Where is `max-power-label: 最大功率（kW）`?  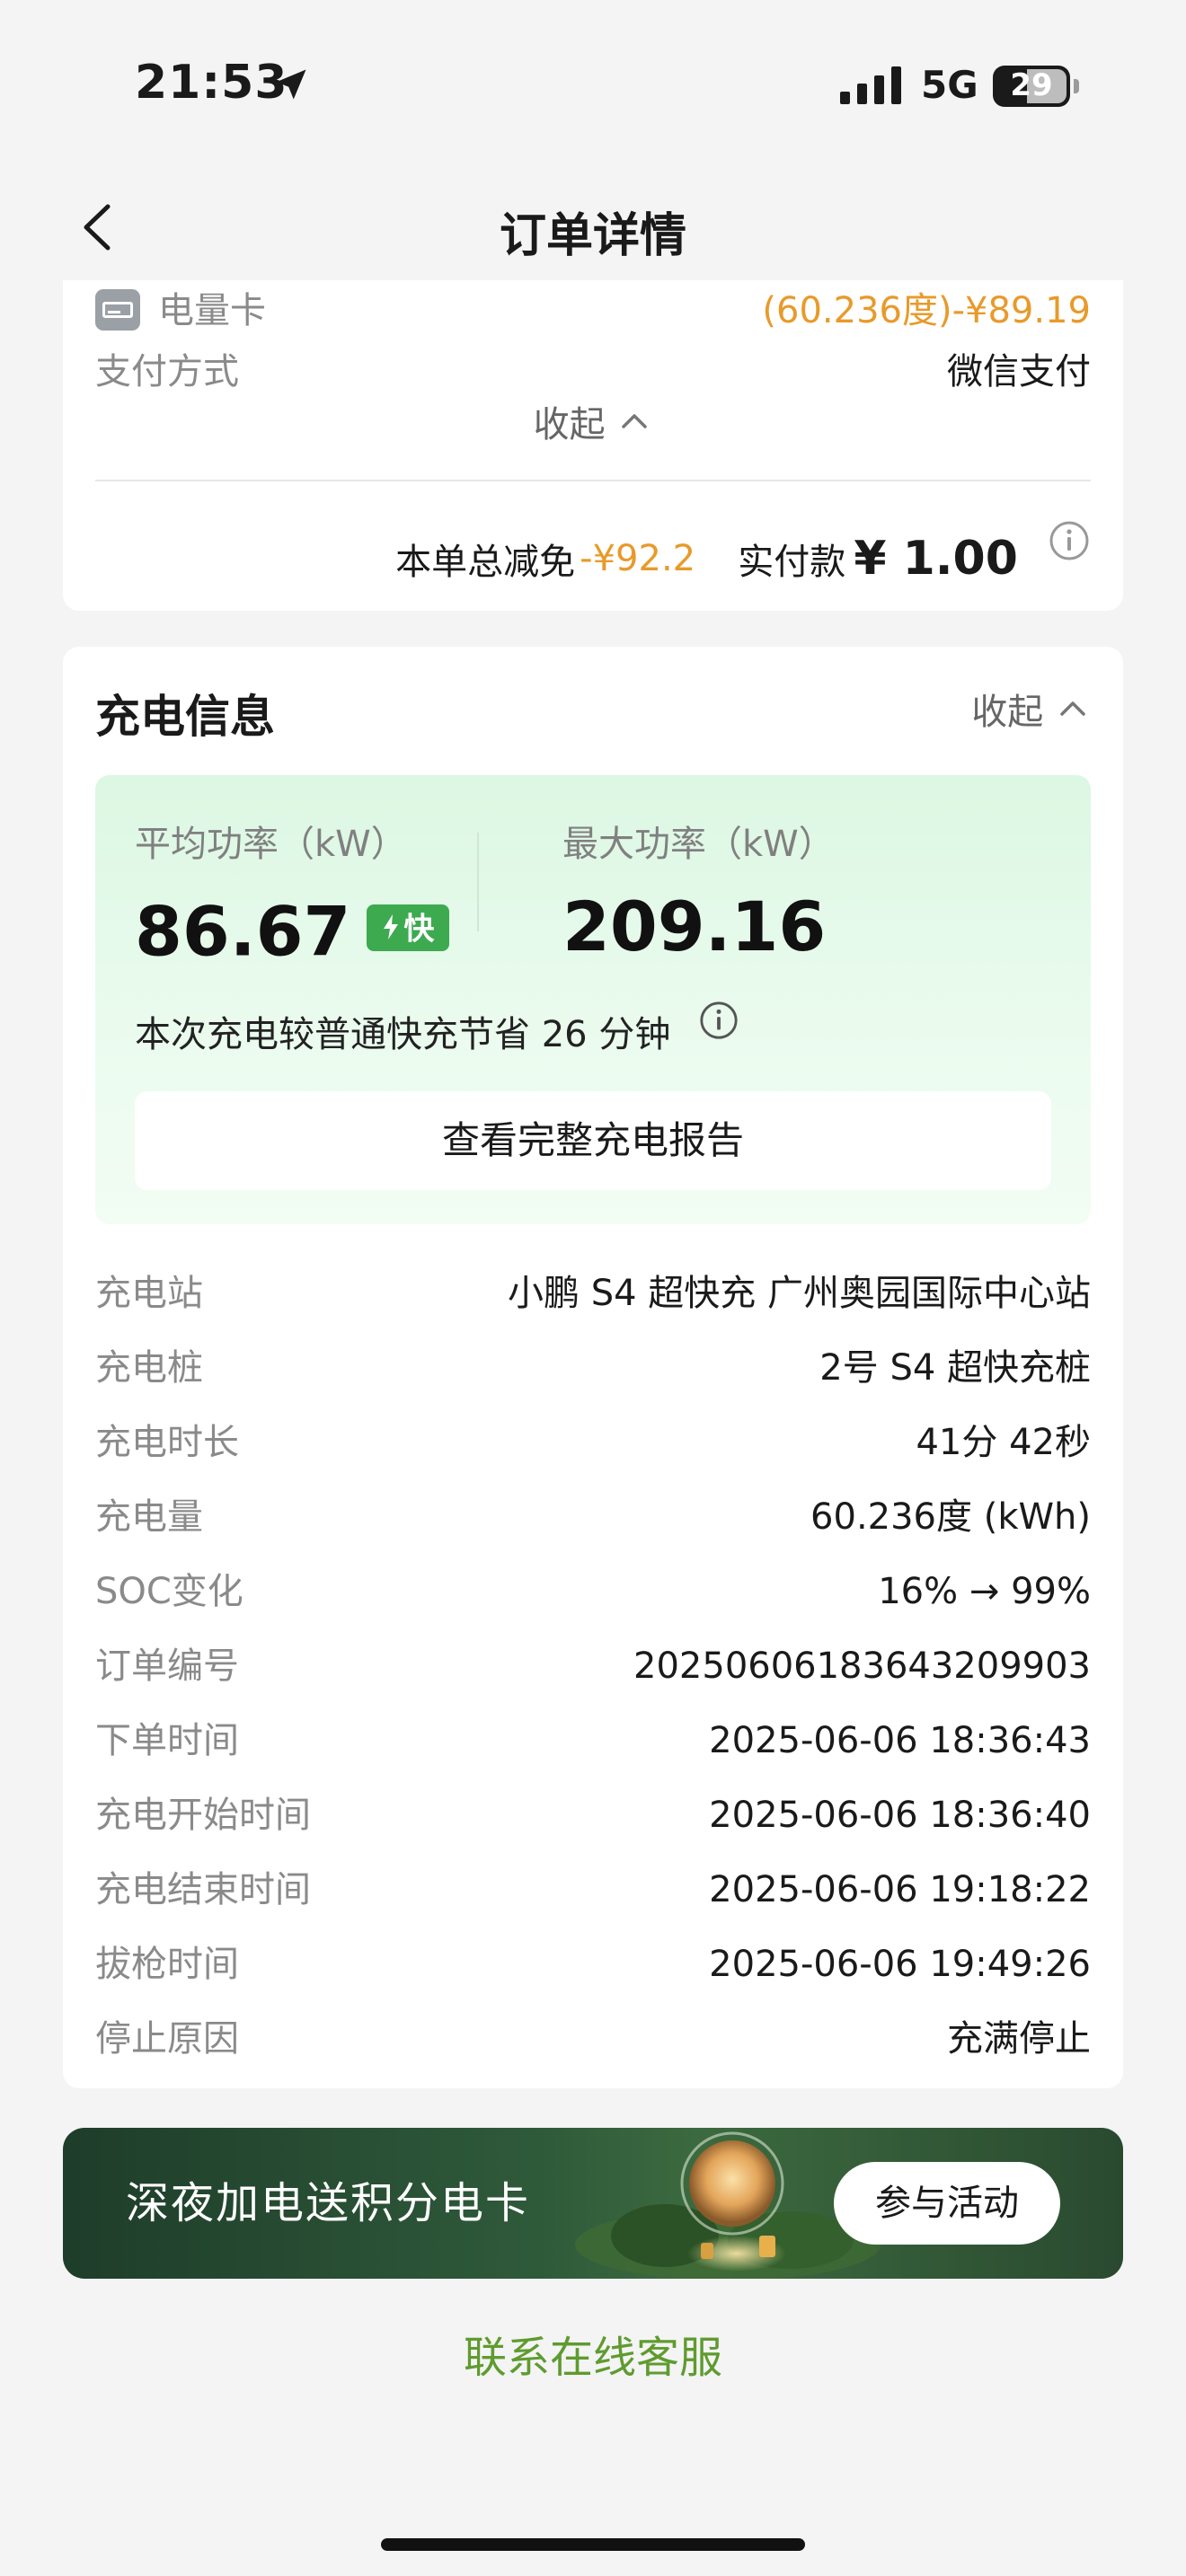 max-power-label: 最大功率（kW） is located at coordinates (698, 844).